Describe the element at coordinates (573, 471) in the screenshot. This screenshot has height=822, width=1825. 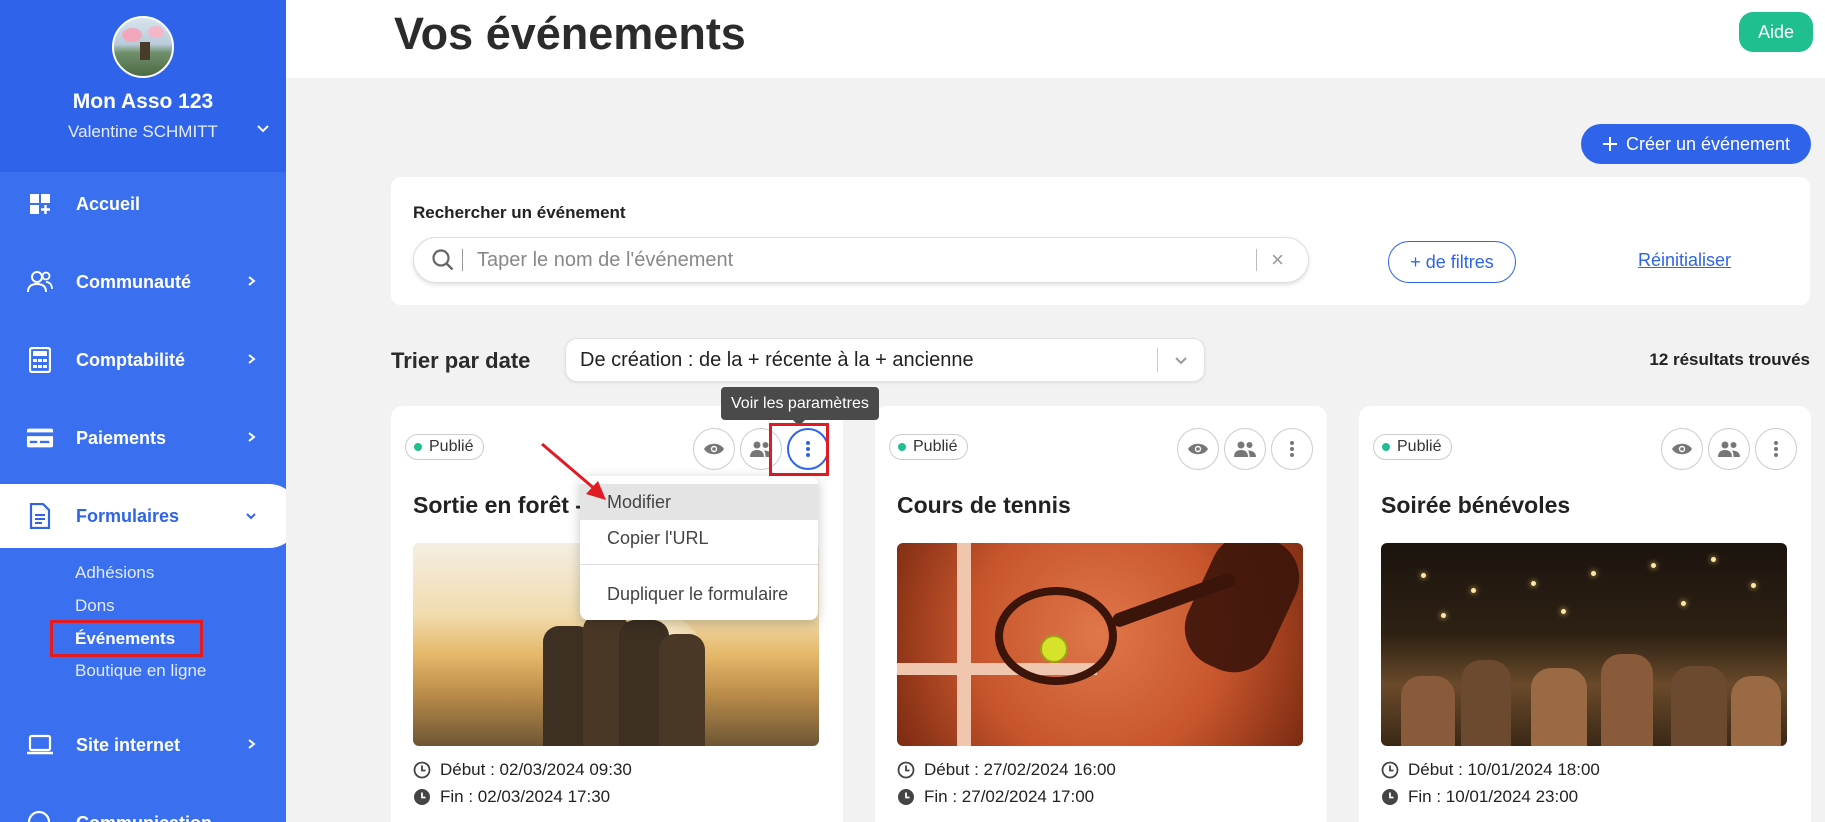
I see `annotation-arrow-icon` at that location.